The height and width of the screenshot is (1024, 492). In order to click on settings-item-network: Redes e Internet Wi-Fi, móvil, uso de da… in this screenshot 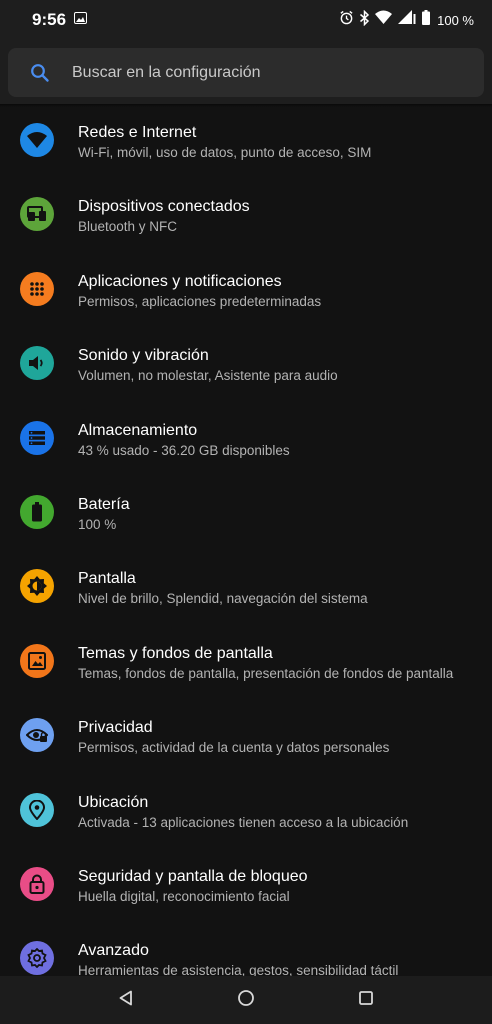, I will do `click(246, 147)`.